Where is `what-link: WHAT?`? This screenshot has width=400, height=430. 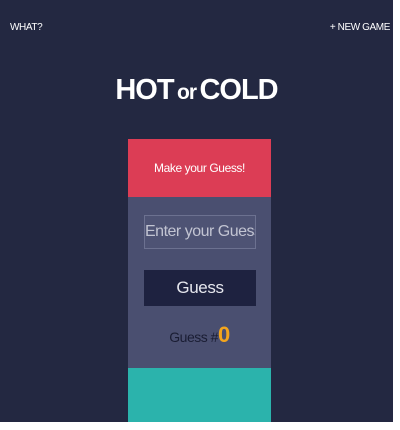
what-link: WHAT? is located at coordinates (26, 27).